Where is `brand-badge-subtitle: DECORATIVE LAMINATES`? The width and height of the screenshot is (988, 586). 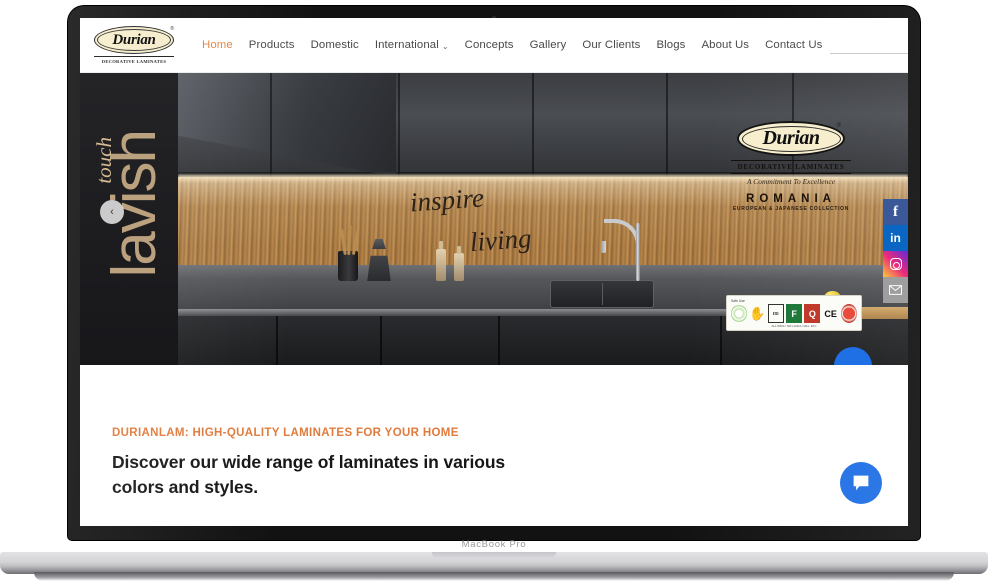
brand-badge-subtitle: DECORATIVE LAMINATES is located at coordinates (791, 167).